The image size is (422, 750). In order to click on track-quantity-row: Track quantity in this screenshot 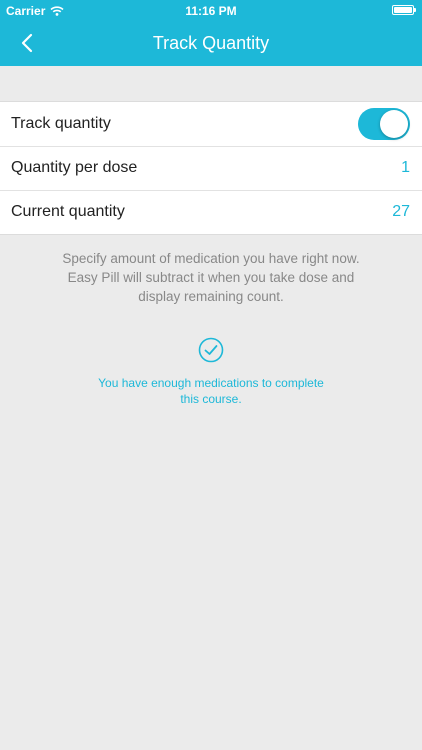, I will do `click(211, 124)`.